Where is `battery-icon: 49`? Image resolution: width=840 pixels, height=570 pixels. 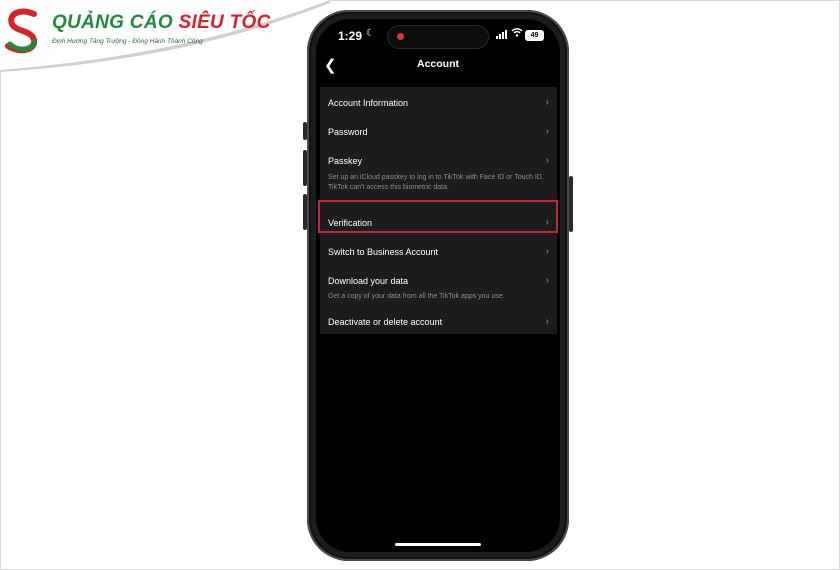
battery-icon: 49 is located at coordinates (534, 35).